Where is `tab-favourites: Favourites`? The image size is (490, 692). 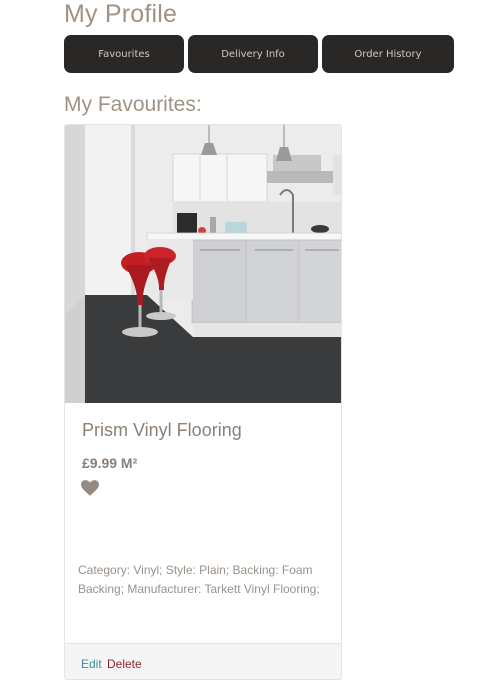 tab-favourites: Favourites is located at coordinates (124, 54).